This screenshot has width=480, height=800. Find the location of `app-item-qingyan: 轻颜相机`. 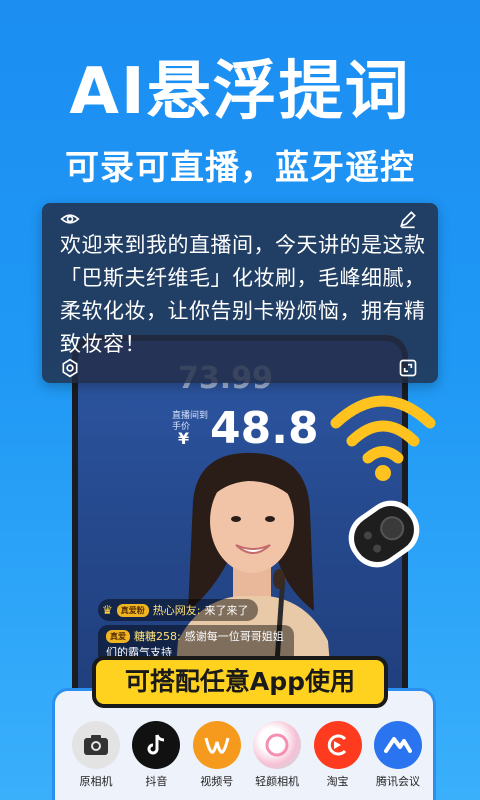

app-item-qingyan: 轻颜相机 is located at coordinates (277, 755).